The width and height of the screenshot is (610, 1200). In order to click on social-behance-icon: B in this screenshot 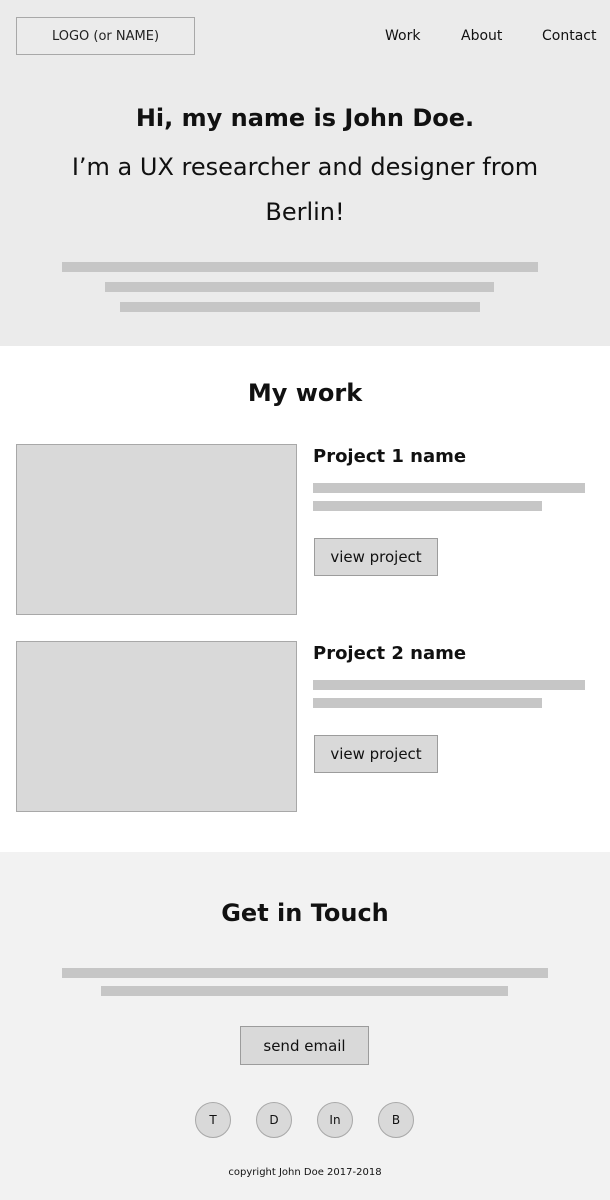, I will do `click(396, 1120)`.